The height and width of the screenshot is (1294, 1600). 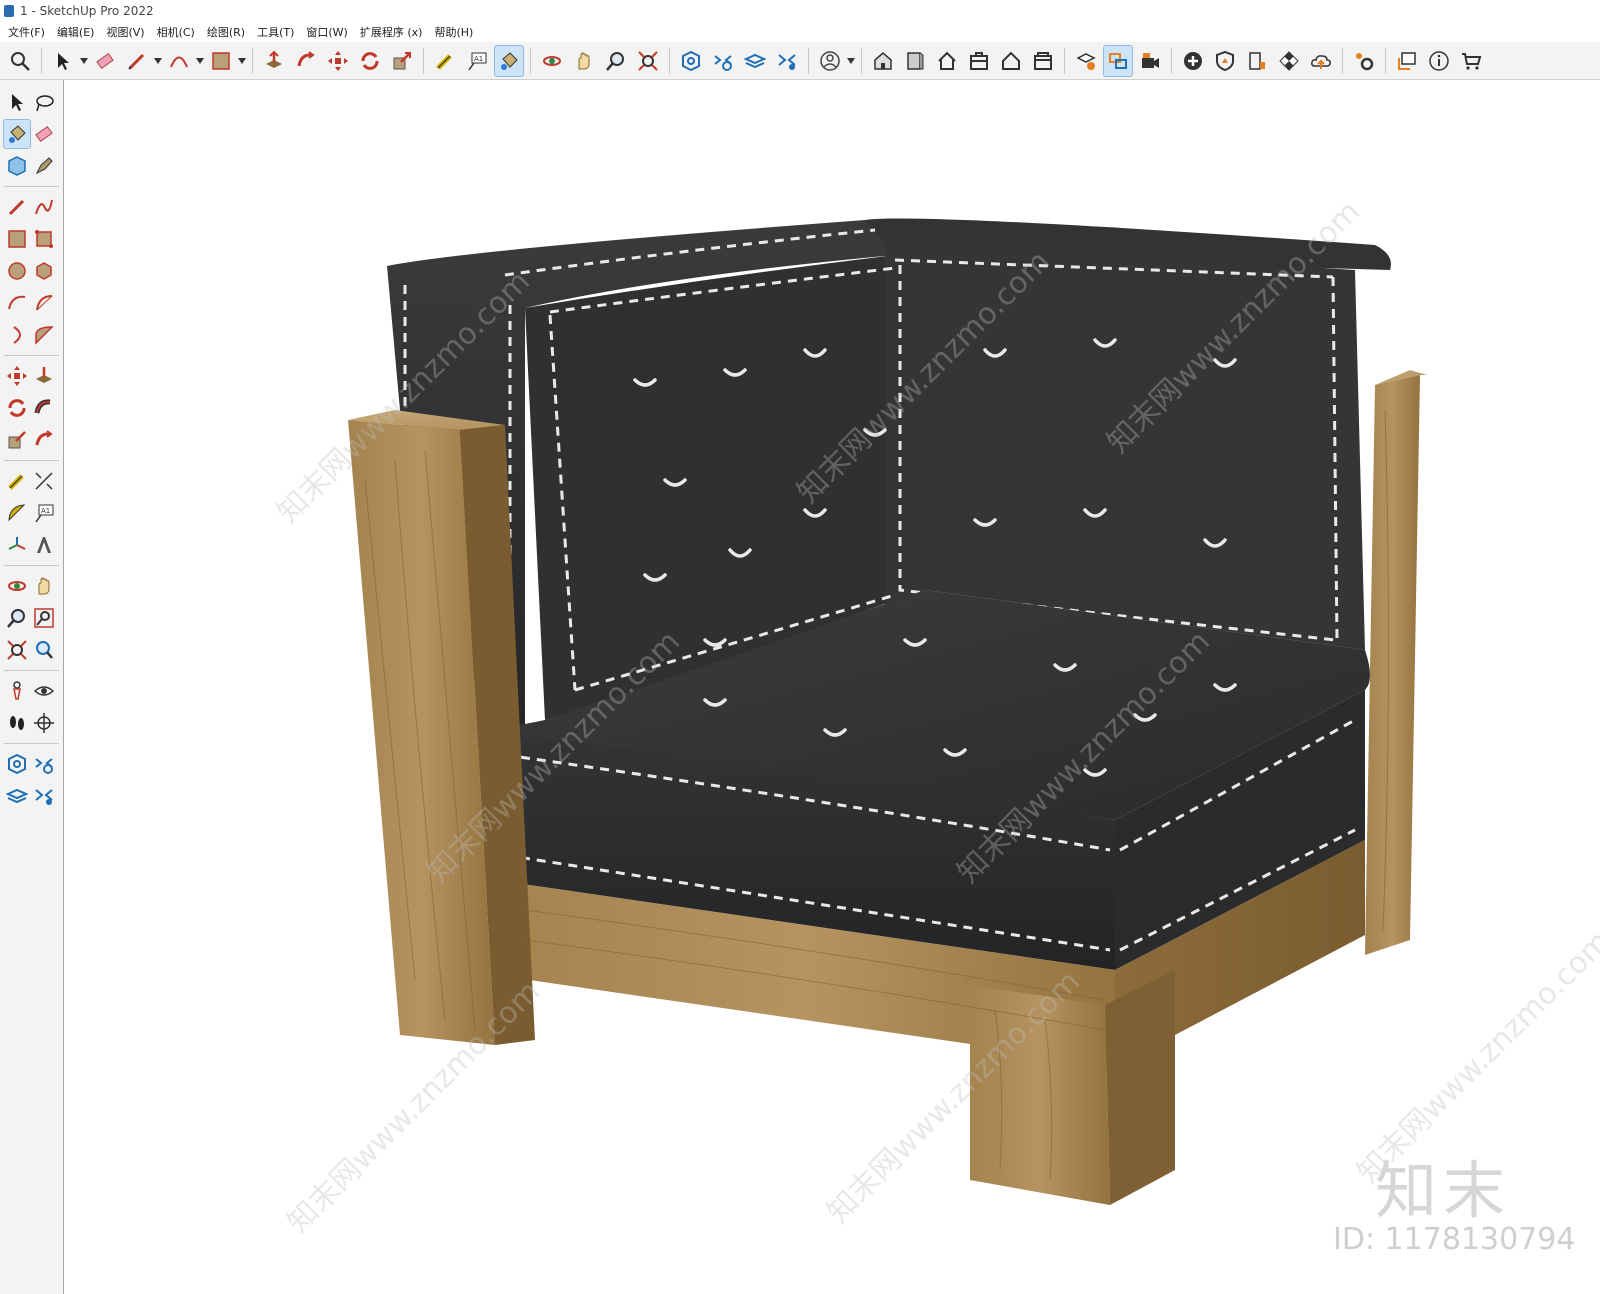 I want to click on select-arrow-icon, so click(x=63, y=61).